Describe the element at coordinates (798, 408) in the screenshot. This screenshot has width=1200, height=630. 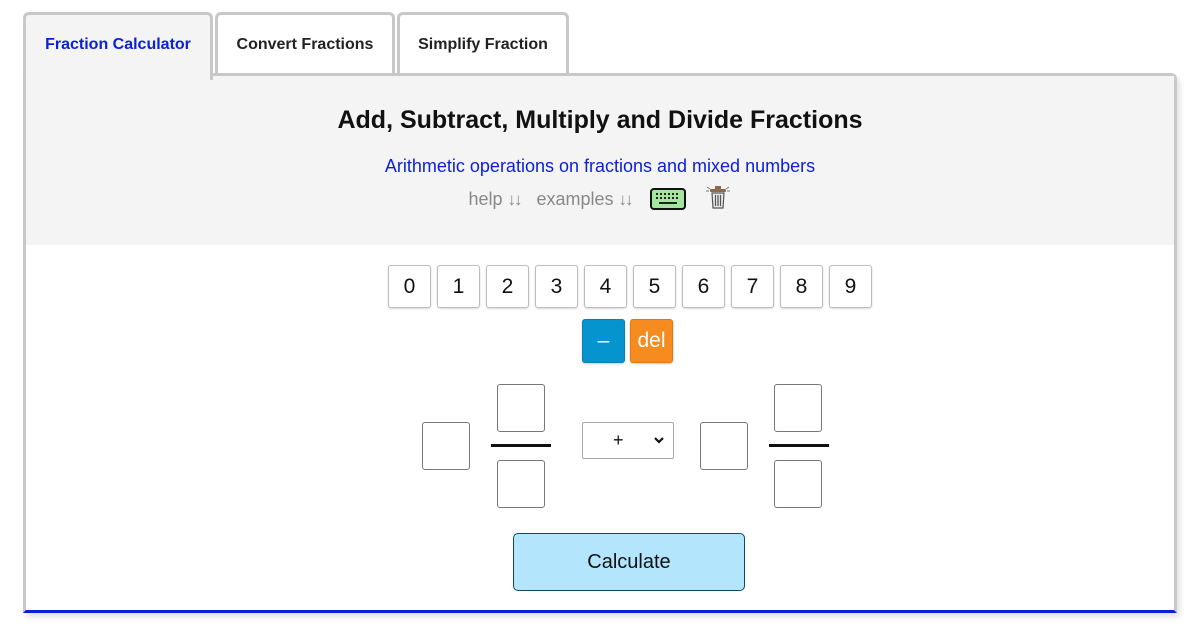
I see `fraction2-numerator-input` at that location.